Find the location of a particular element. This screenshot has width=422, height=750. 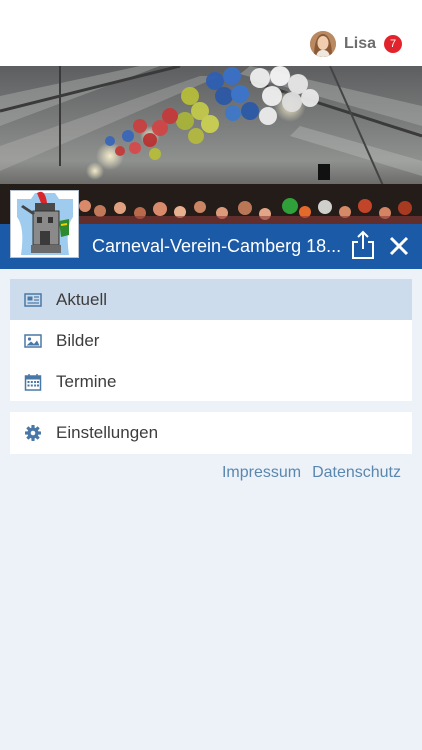

share-button is located at coordinates (363, 245).